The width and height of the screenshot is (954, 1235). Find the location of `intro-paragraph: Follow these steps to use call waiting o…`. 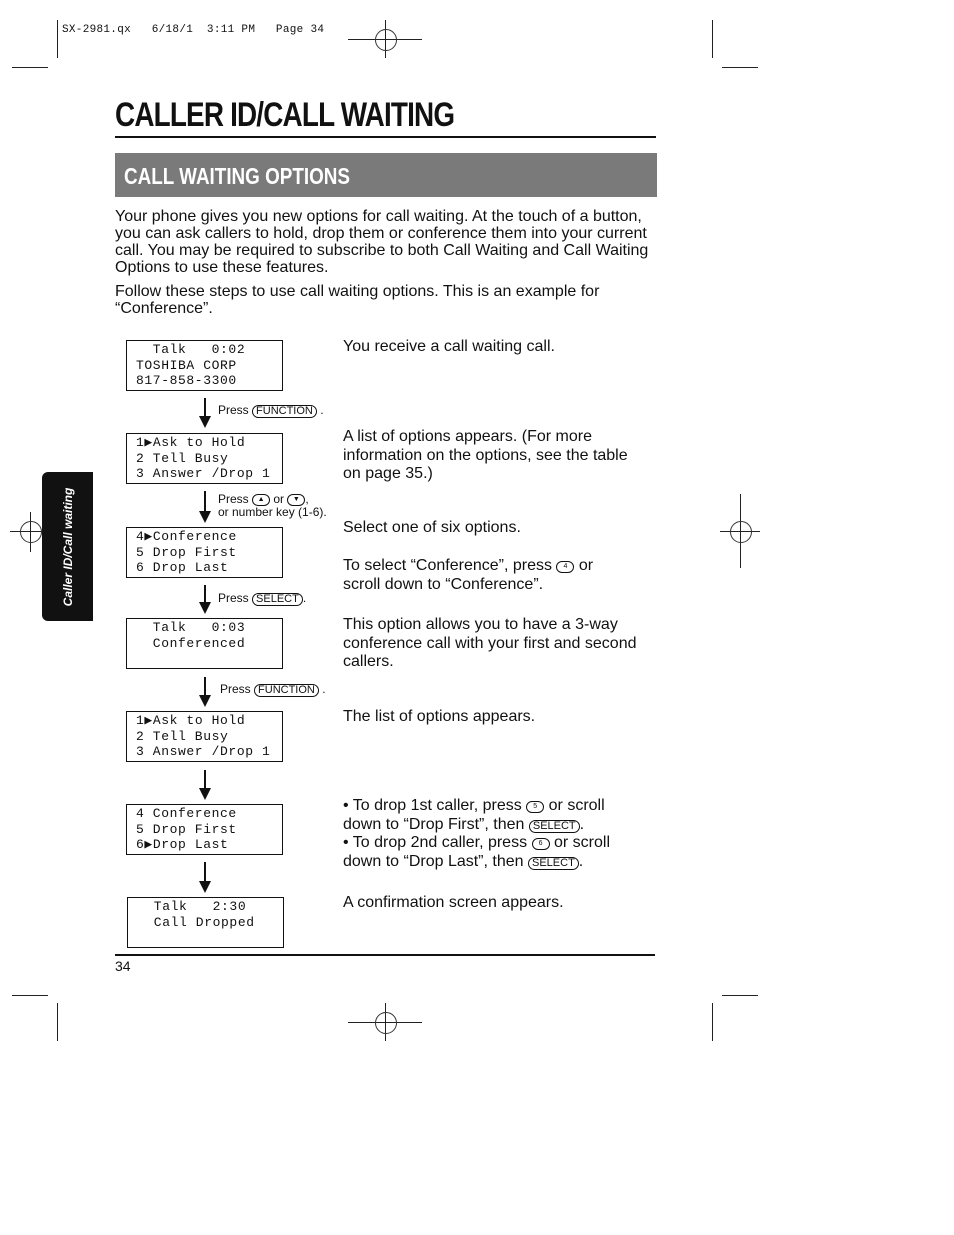

intro-paragraph: Follow these steps to use call waiting o… is located at coordinates (357, 300).